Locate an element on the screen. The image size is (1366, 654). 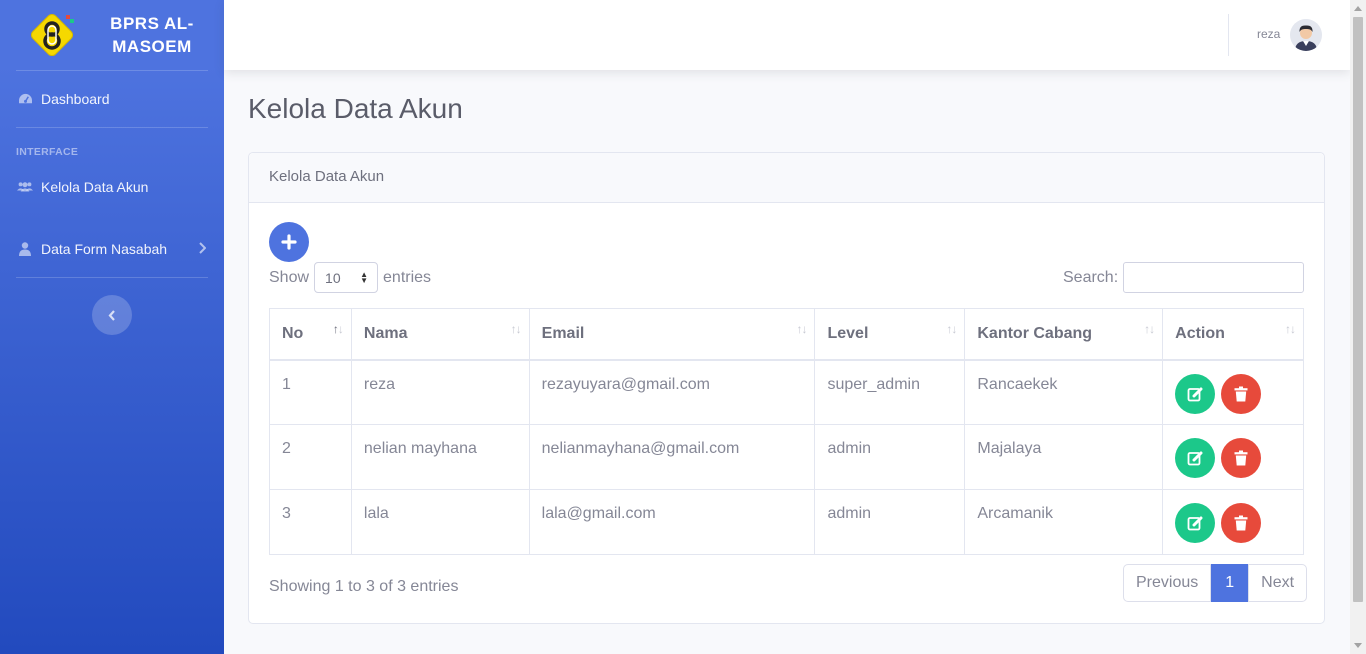
user-icon is located at coordinates (25, 249).